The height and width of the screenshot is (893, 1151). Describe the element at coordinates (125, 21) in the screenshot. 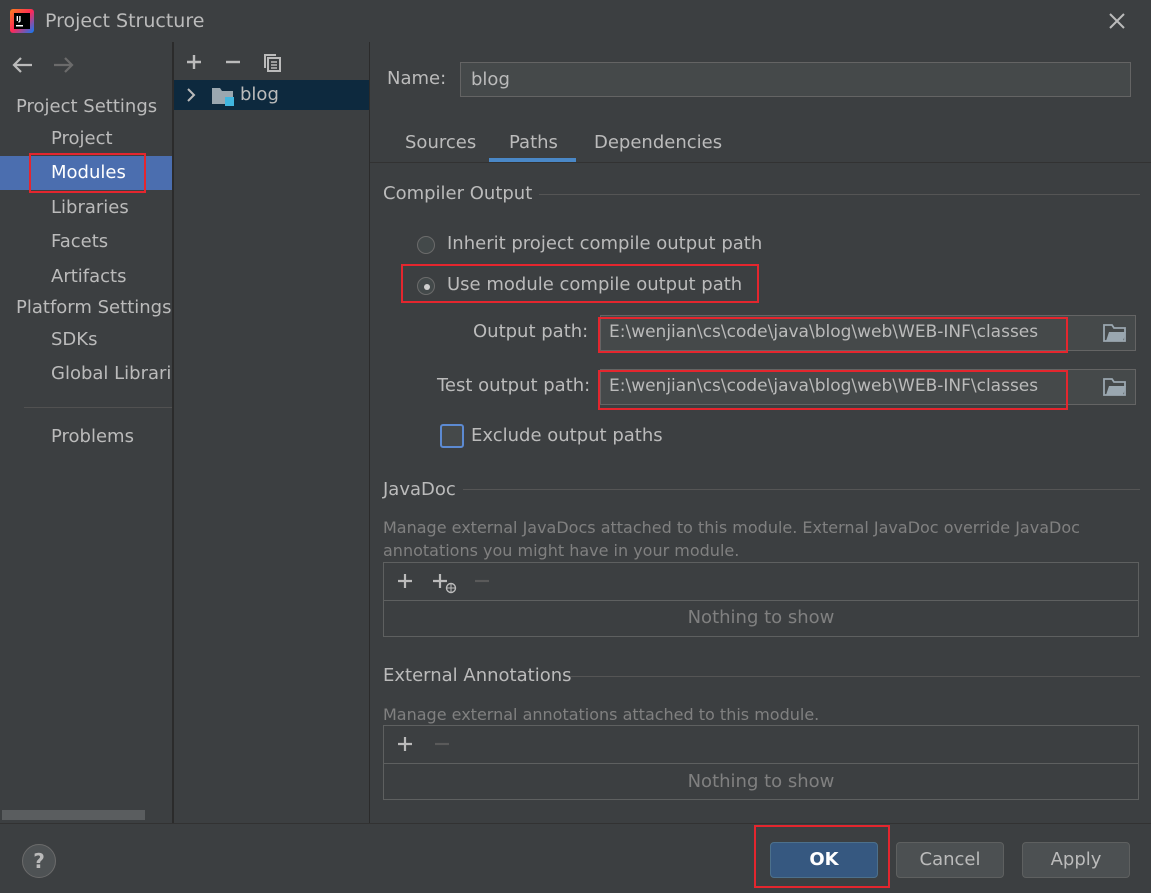

I see `window-title: Project Structure` at that location.